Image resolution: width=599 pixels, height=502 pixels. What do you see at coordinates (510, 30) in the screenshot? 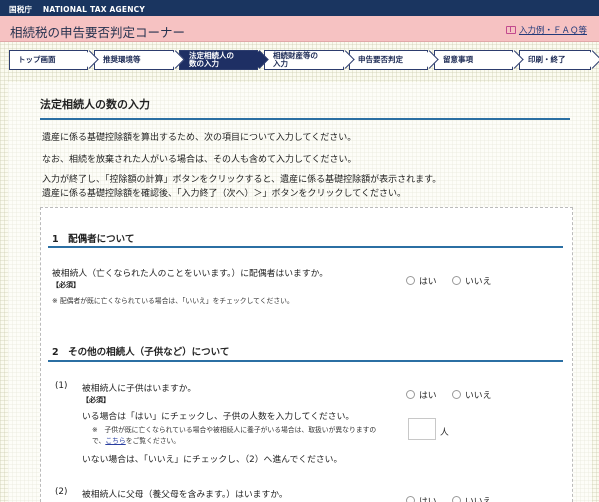
I see `book-icon` at bounding box center [510, 30].